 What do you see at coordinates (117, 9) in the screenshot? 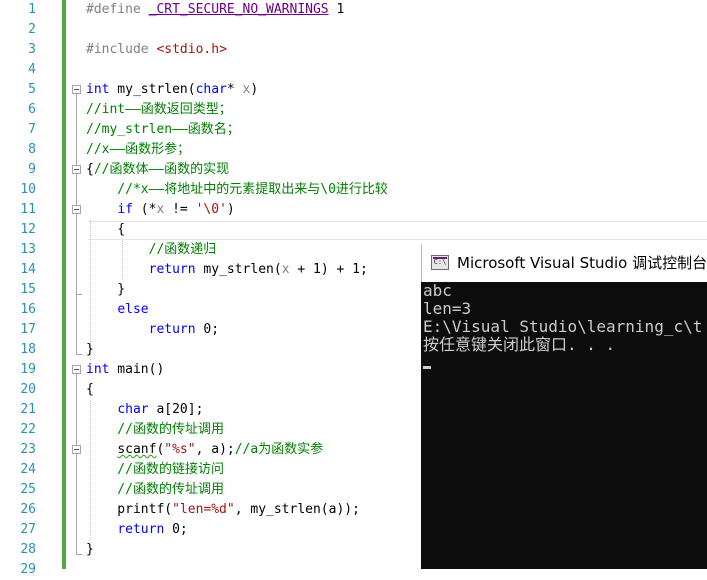
I see `code-token: #define` at bounding box center [117, 9].